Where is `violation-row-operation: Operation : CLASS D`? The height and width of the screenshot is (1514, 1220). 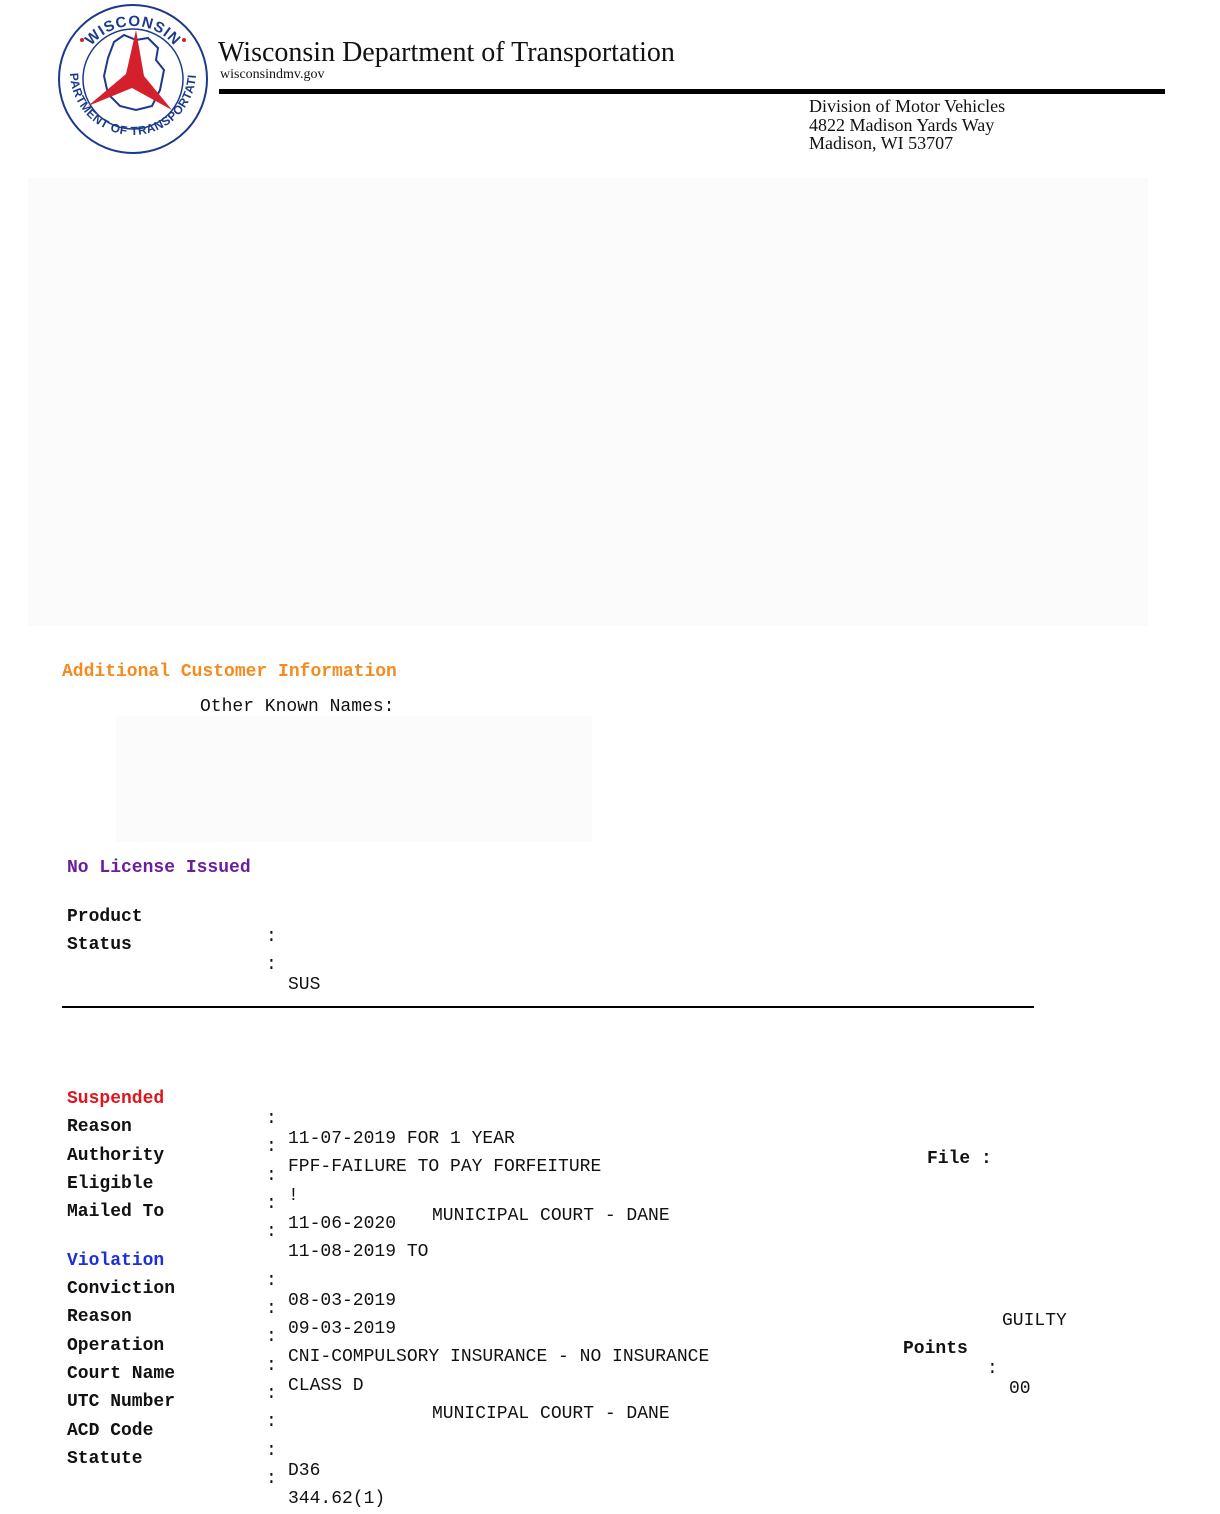
violation-row-operation: Operation : CLASS D is located at coordinates (610, 1356).